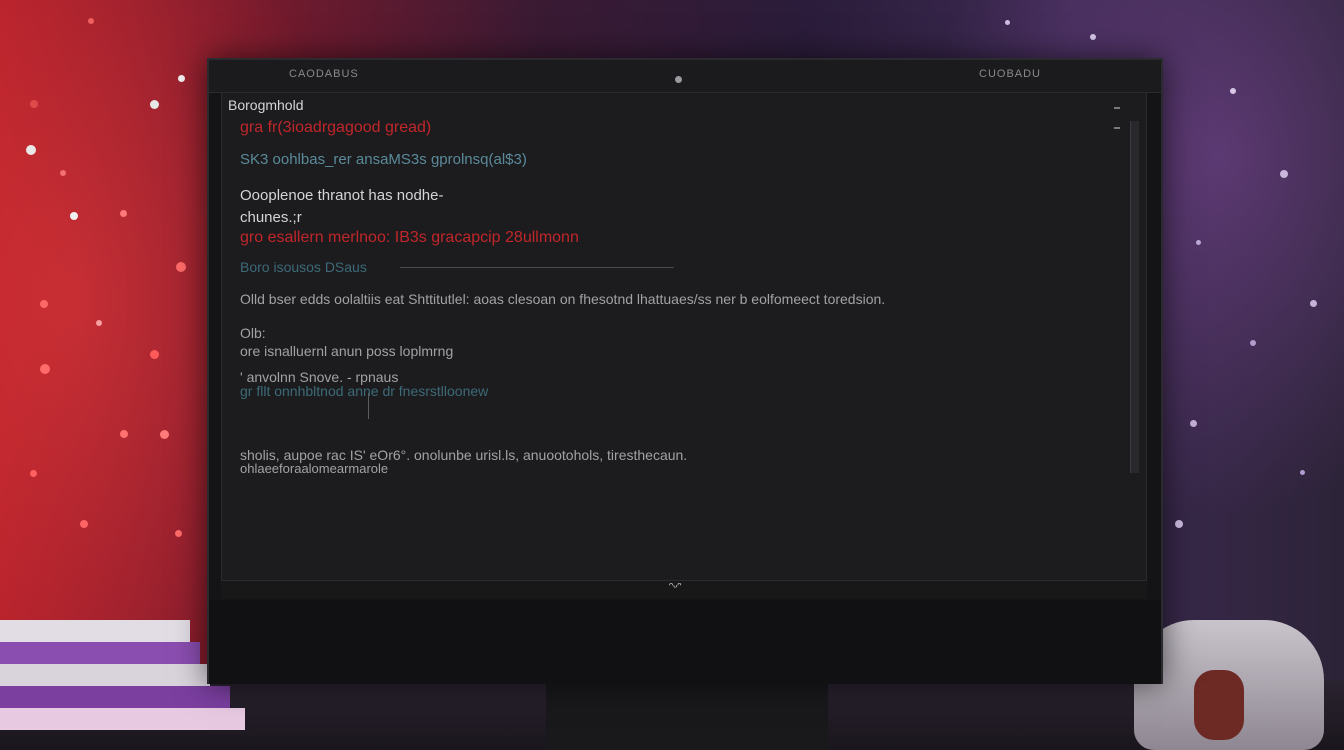 This screenshot has height=750, width=1344. I want to click on code-line: gra fr(3ioadrgagood gread), so click(336, 127).